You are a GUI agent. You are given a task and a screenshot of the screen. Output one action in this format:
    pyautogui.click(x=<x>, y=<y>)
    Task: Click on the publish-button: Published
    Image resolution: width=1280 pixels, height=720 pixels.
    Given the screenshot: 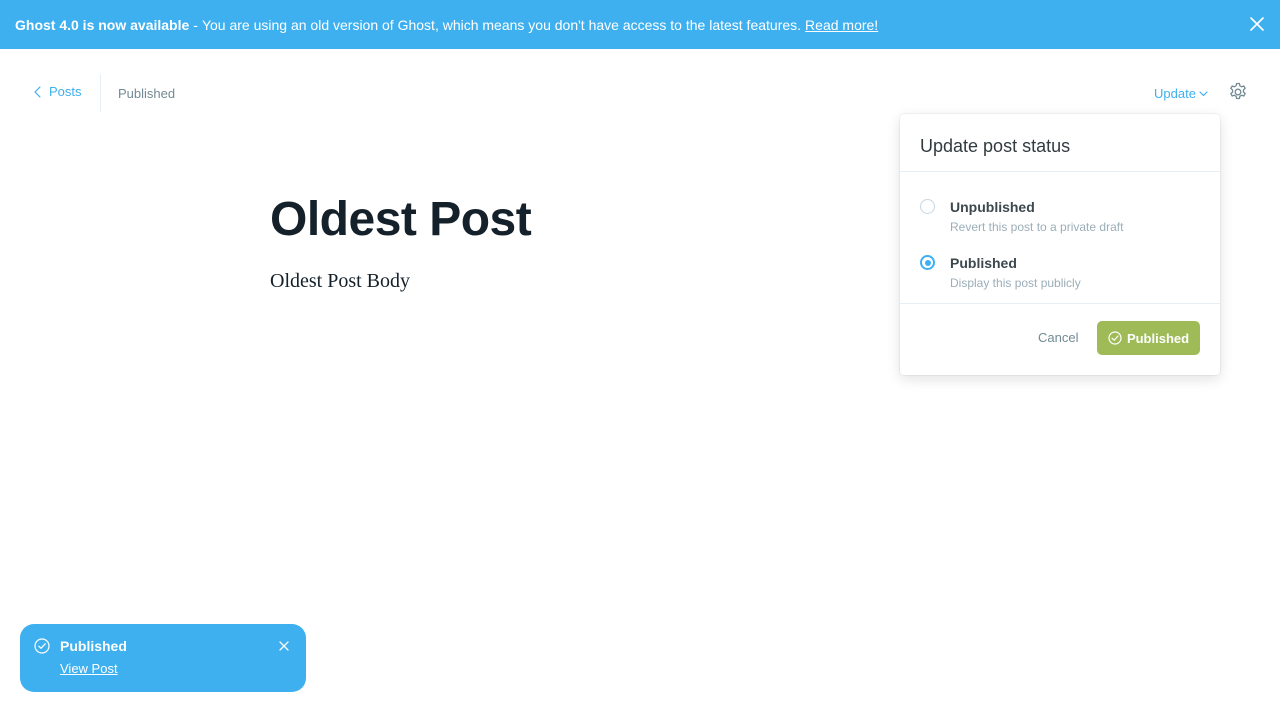 What is the action you would take?
    pyautogui.click(x=1148, y=338)
    